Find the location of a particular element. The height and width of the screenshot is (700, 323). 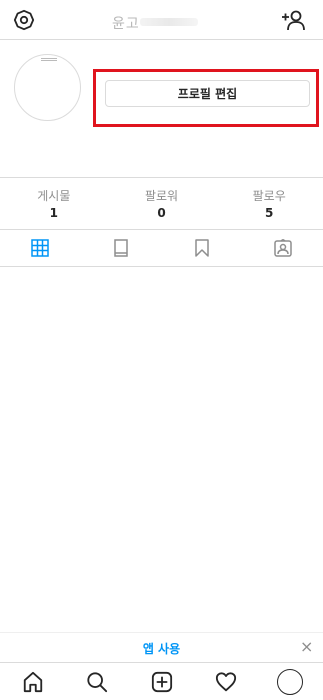

grid-icon is located at coordinates (40, 248).